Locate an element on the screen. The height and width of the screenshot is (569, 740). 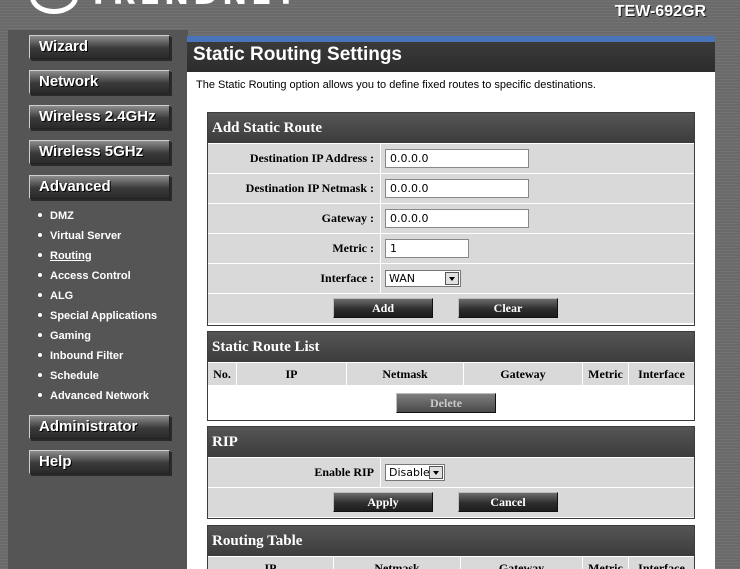
dest-ip-row: Destination IP Address : is located at coordinates (451, 159).